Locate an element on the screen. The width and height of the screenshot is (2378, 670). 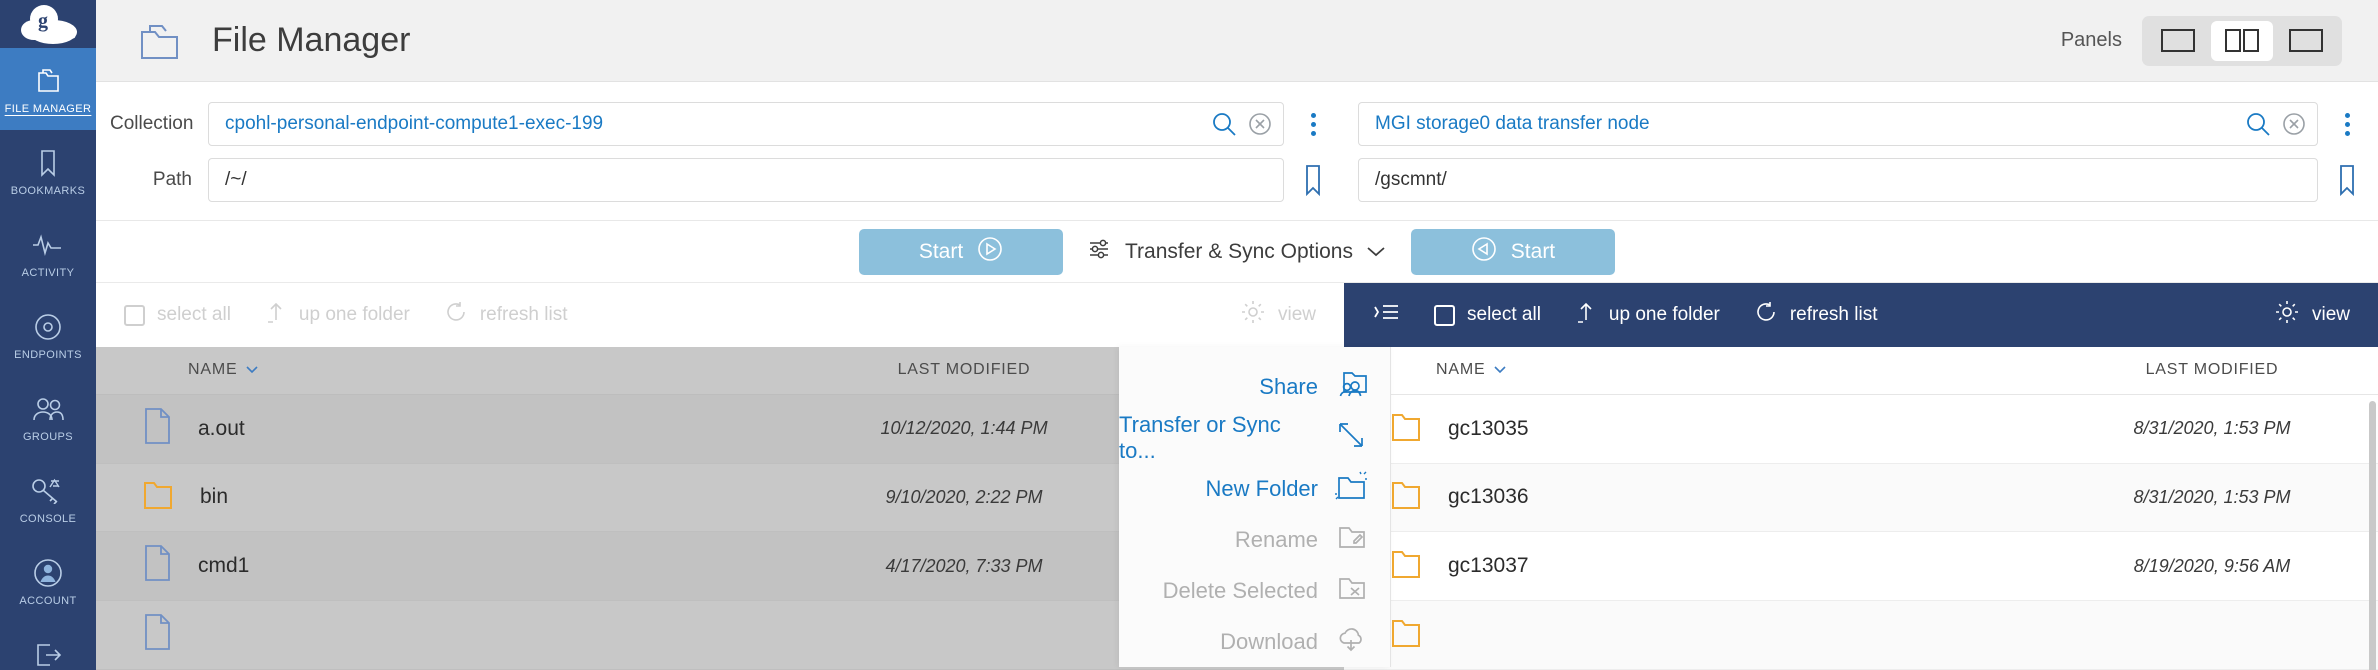
context-menu-item-share: Share is located at coordinates (1254, 386).